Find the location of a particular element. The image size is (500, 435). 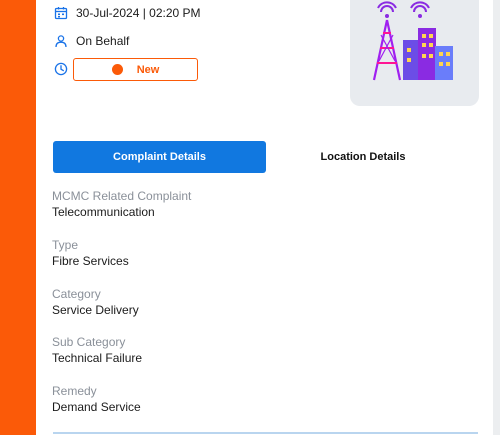

status-accent-stripe is located at coordinates (18, 217).